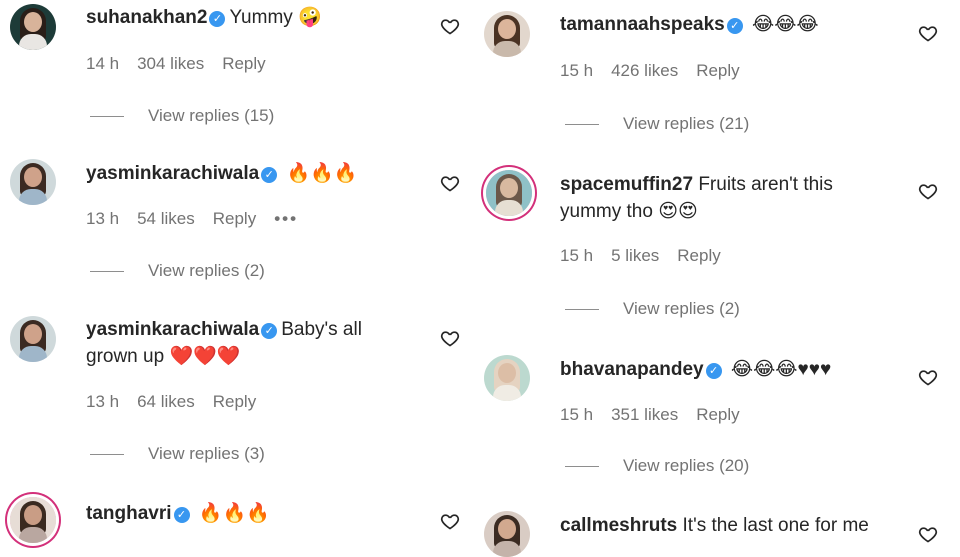  Describe the element at coordinates (686, 465) in the screenshot. I see `view-replies-label: View replies (20)` at that location.